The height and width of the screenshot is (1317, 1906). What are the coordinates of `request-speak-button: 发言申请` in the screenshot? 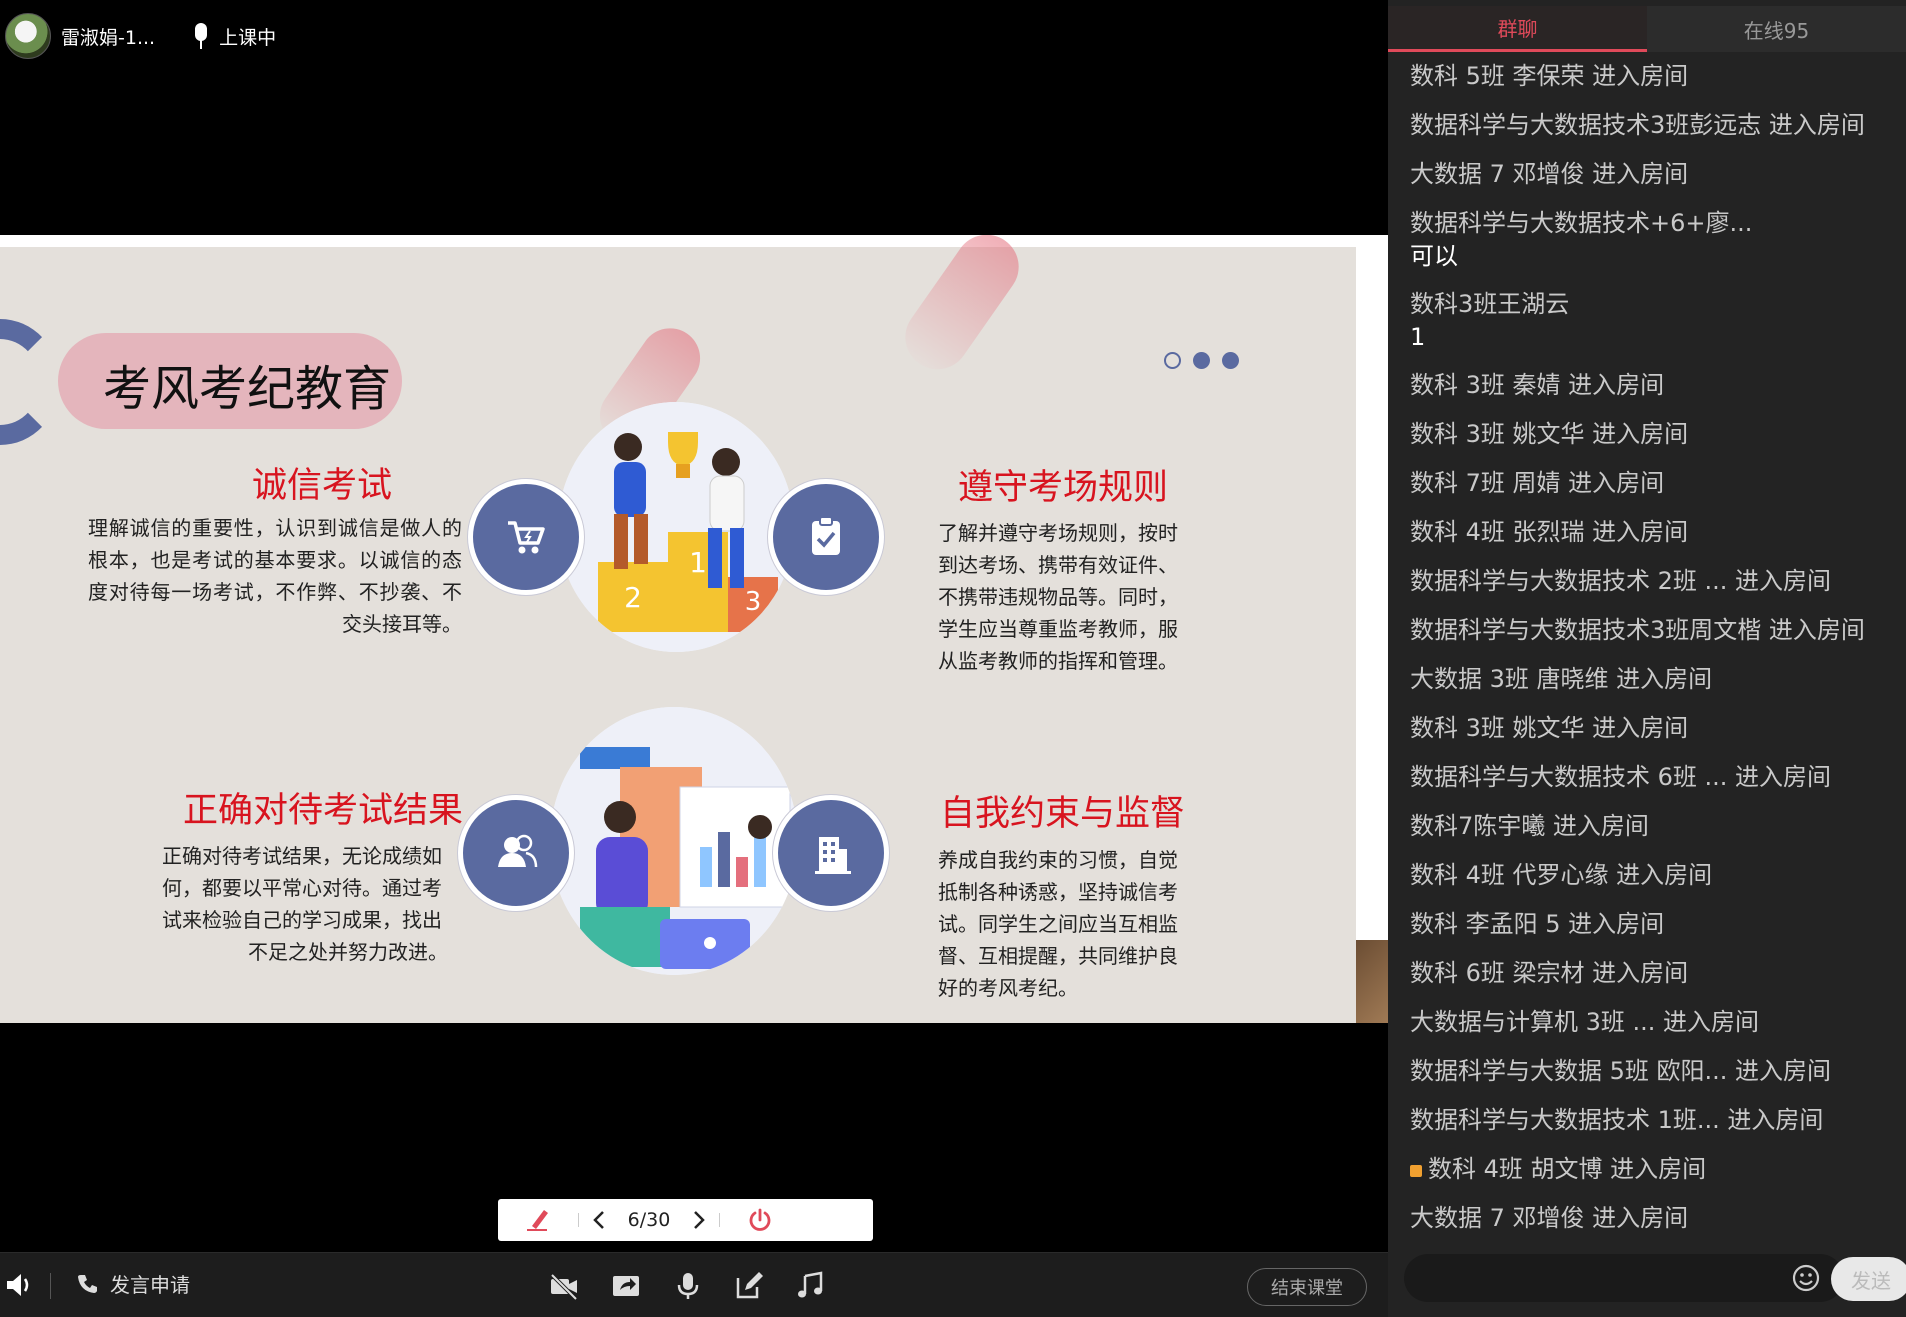 It's located at (133, 1283).